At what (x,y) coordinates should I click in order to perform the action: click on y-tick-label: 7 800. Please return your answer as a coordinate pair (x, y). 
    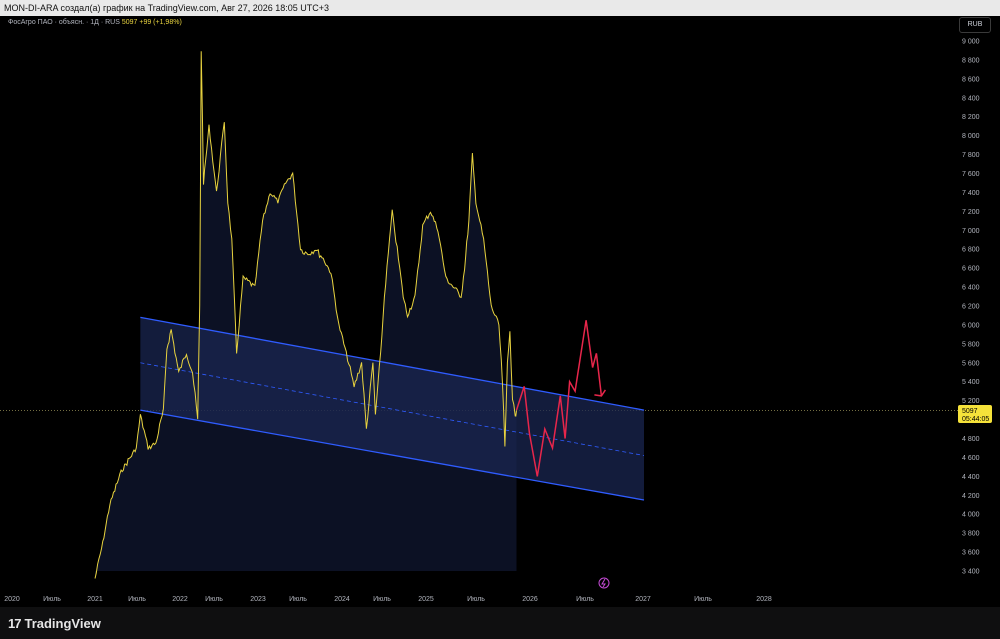
    Looking at the image, I should click on (971, 155).